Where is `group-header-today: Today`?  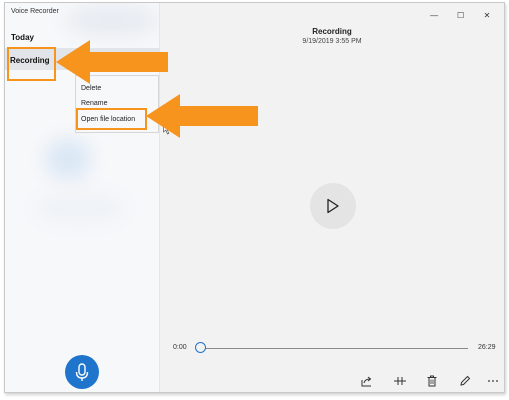
group-header-today: Today is located at coordinates (22, 37).